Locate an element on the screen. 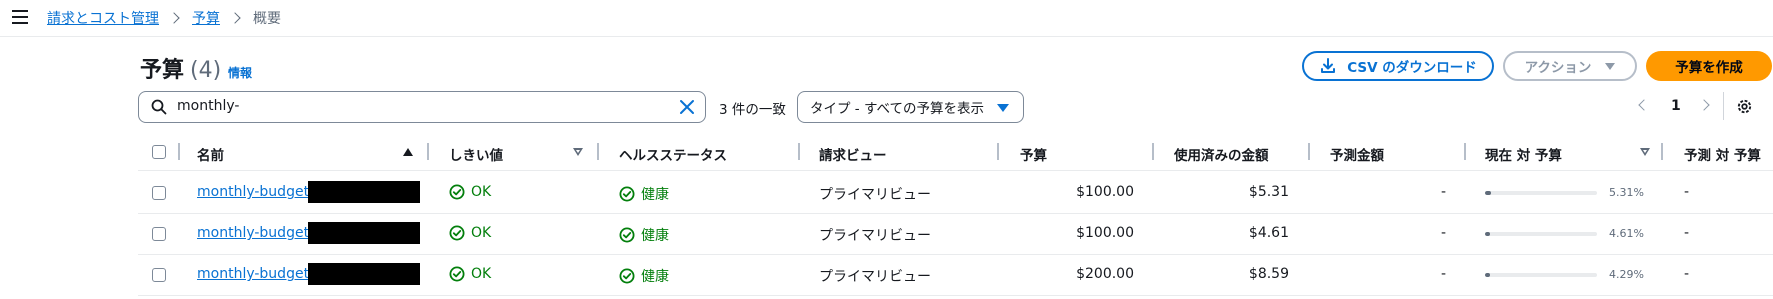 Image resolution: width=1773 pixels, height=299 pixels. page-title: 予算 (4) is located at coordinates (180, 68).